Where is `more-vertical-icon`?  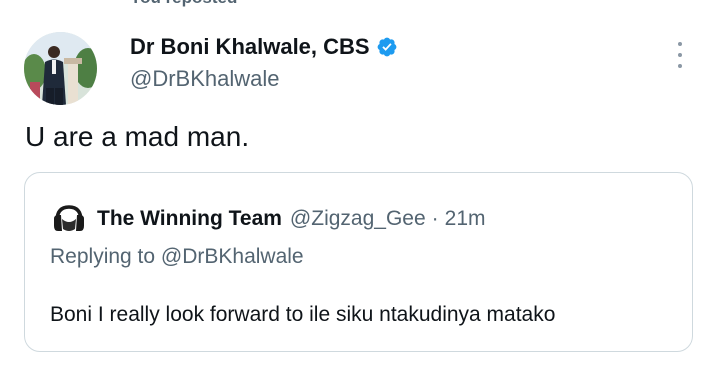
more-vertical-icon is located at coordinates (680, 55).